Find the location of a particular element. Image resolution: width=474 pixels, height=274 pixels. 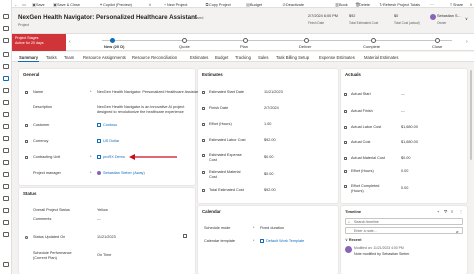

page-scrollbar-thumb is located at coordinates (471, 115).